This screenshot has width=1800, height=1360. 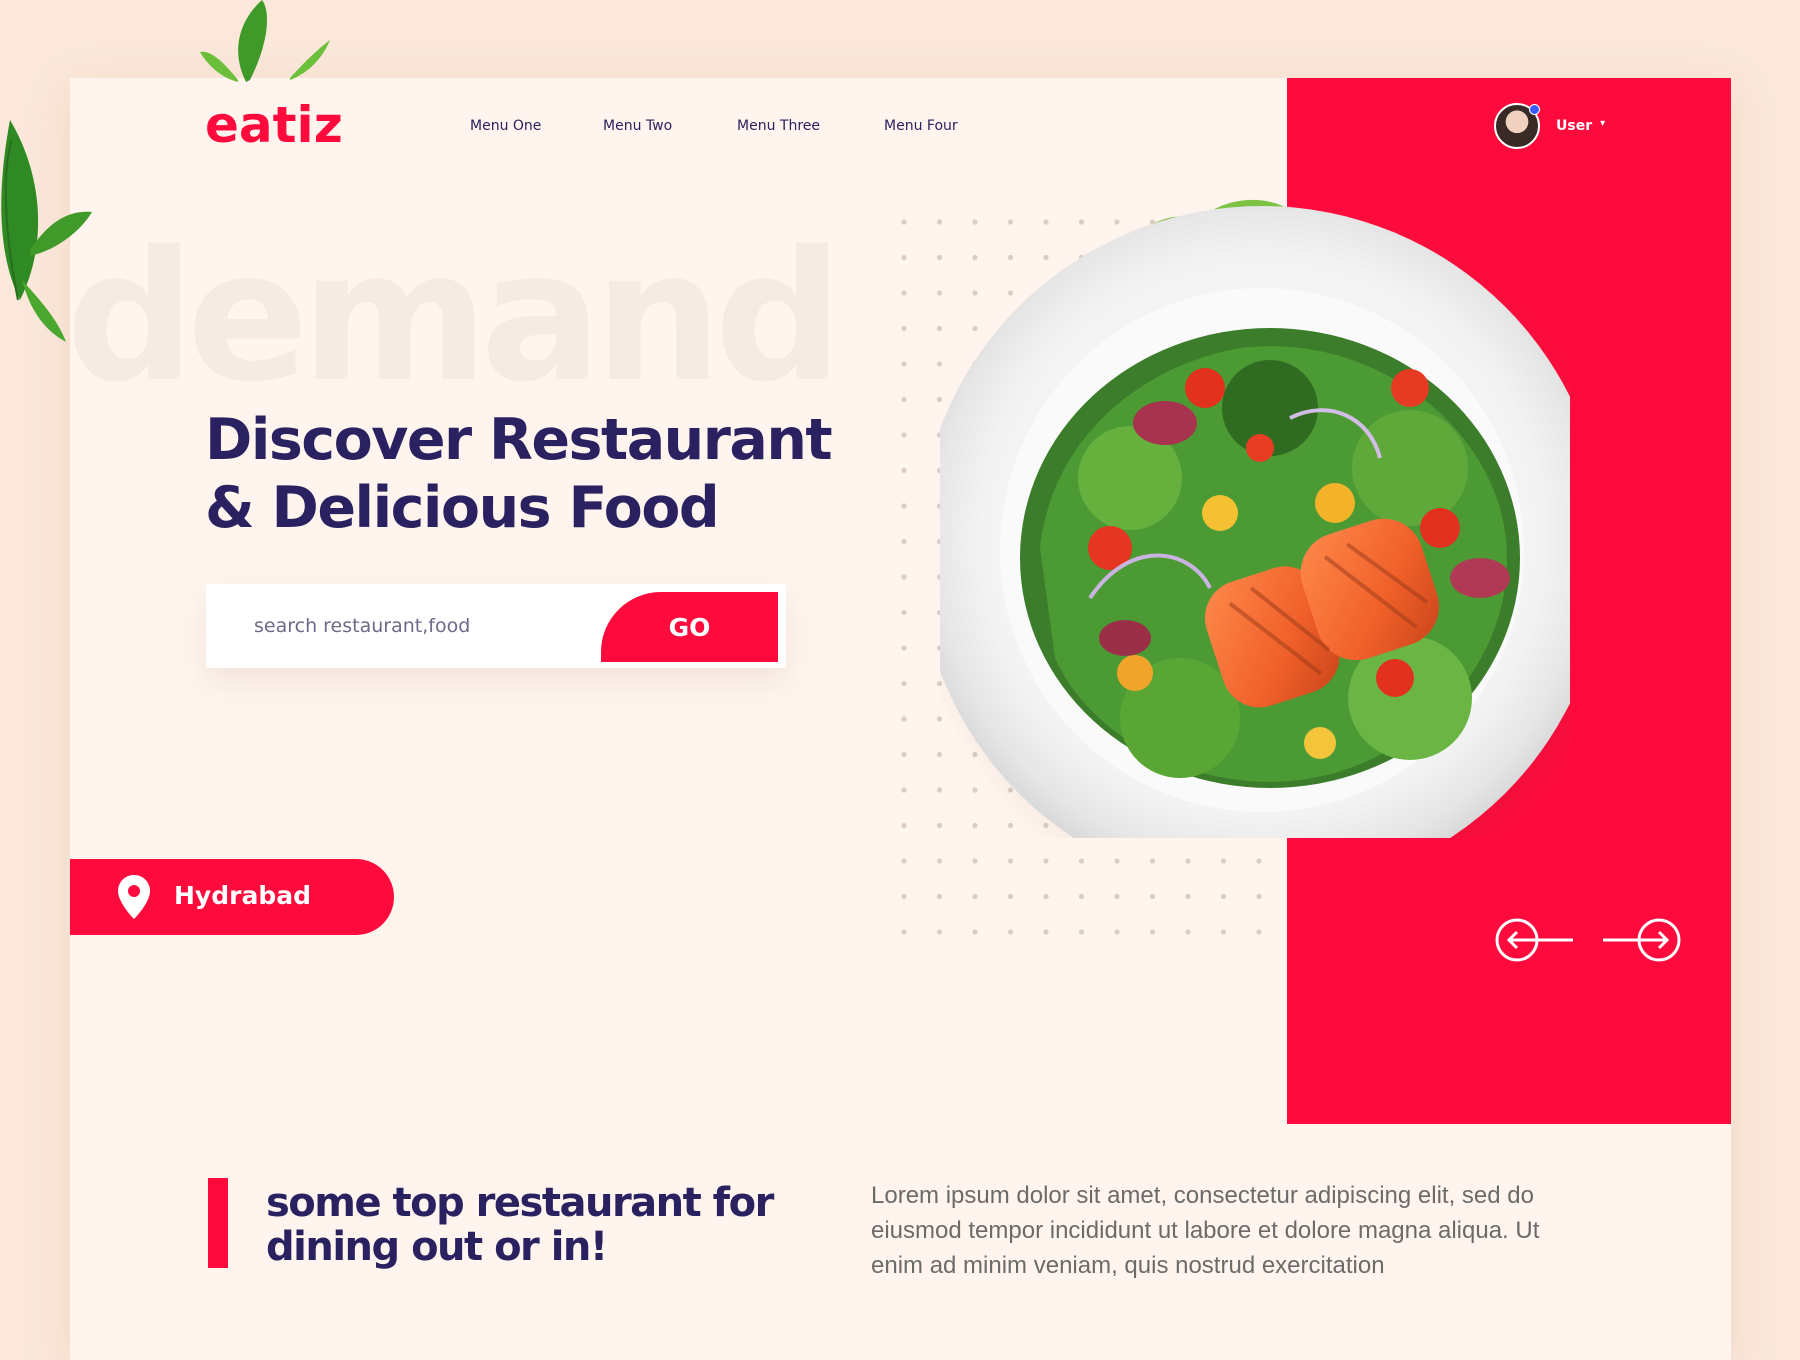 I want to click on hero-title-line-1: Discover Restaurant, so click(x=519, y=440).